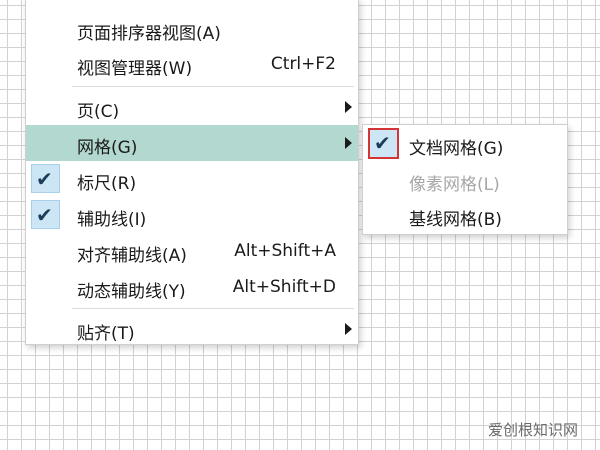 This screenshot has height=450, width=600. I want to click on submenu-item-label: 文档网格(G), so click(456, 149).